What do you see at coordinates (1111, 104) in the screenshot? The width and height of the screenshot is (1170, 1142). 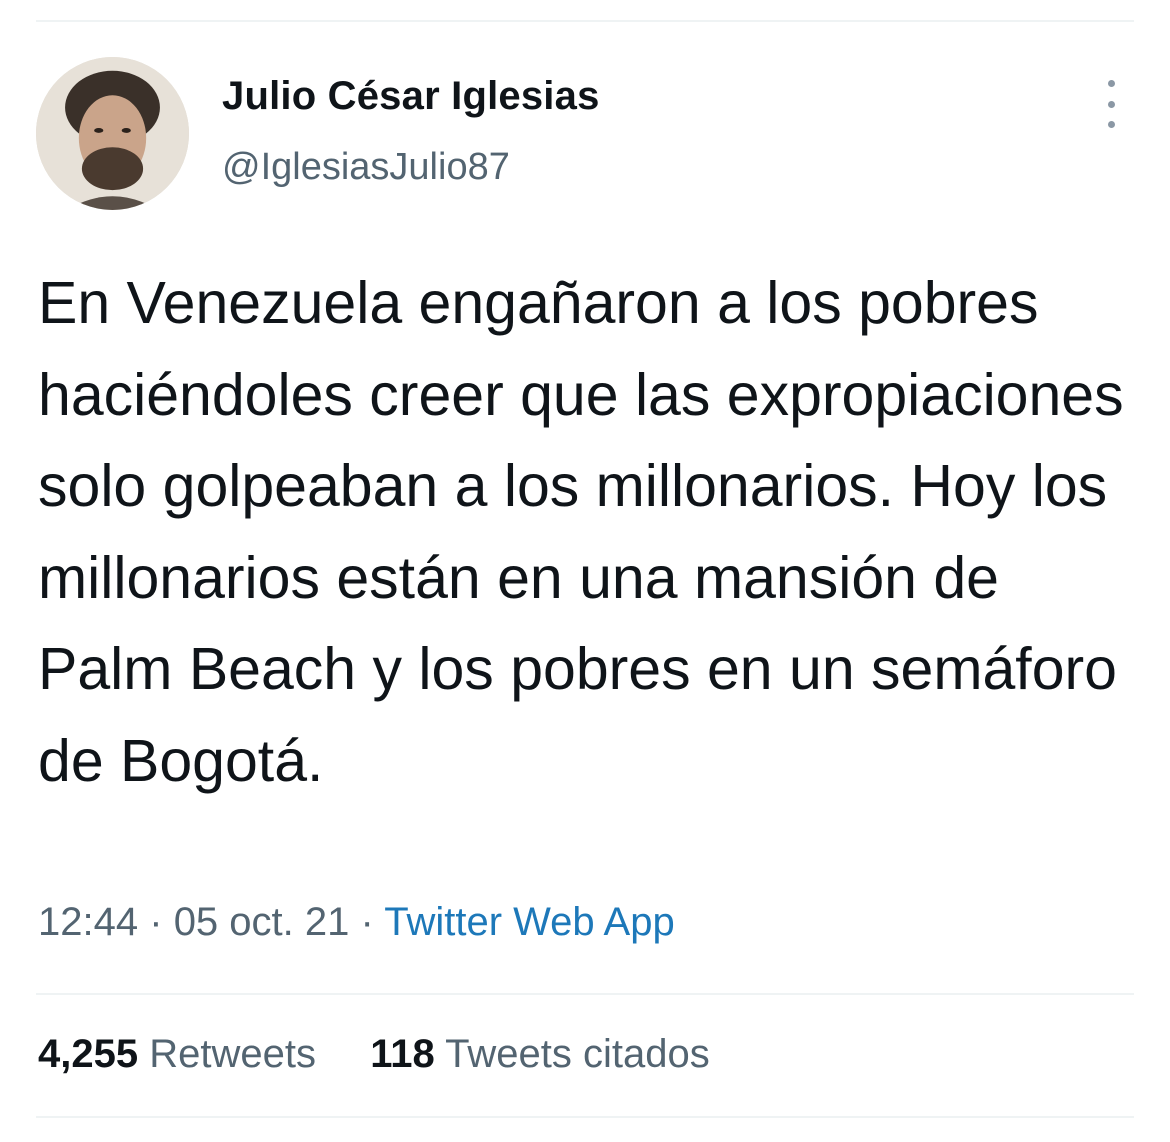 I see `more-options-button` at bounding box center [1111, 104].